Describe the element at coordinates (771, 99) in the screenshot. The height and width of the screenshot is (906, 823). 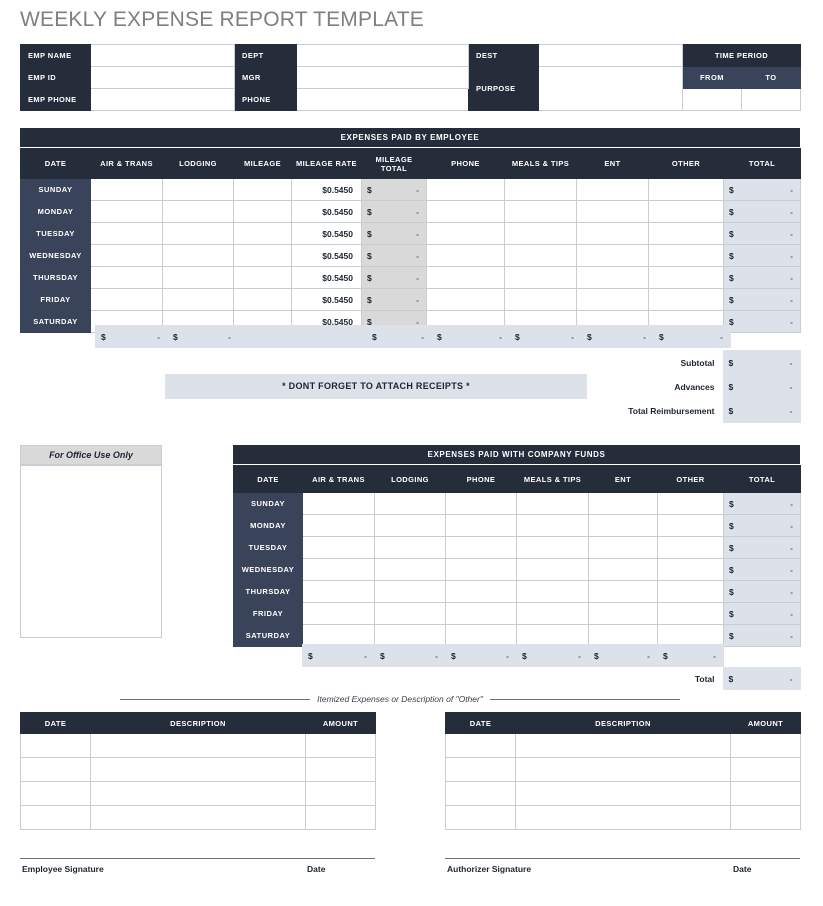
I see `field-to` at that location.